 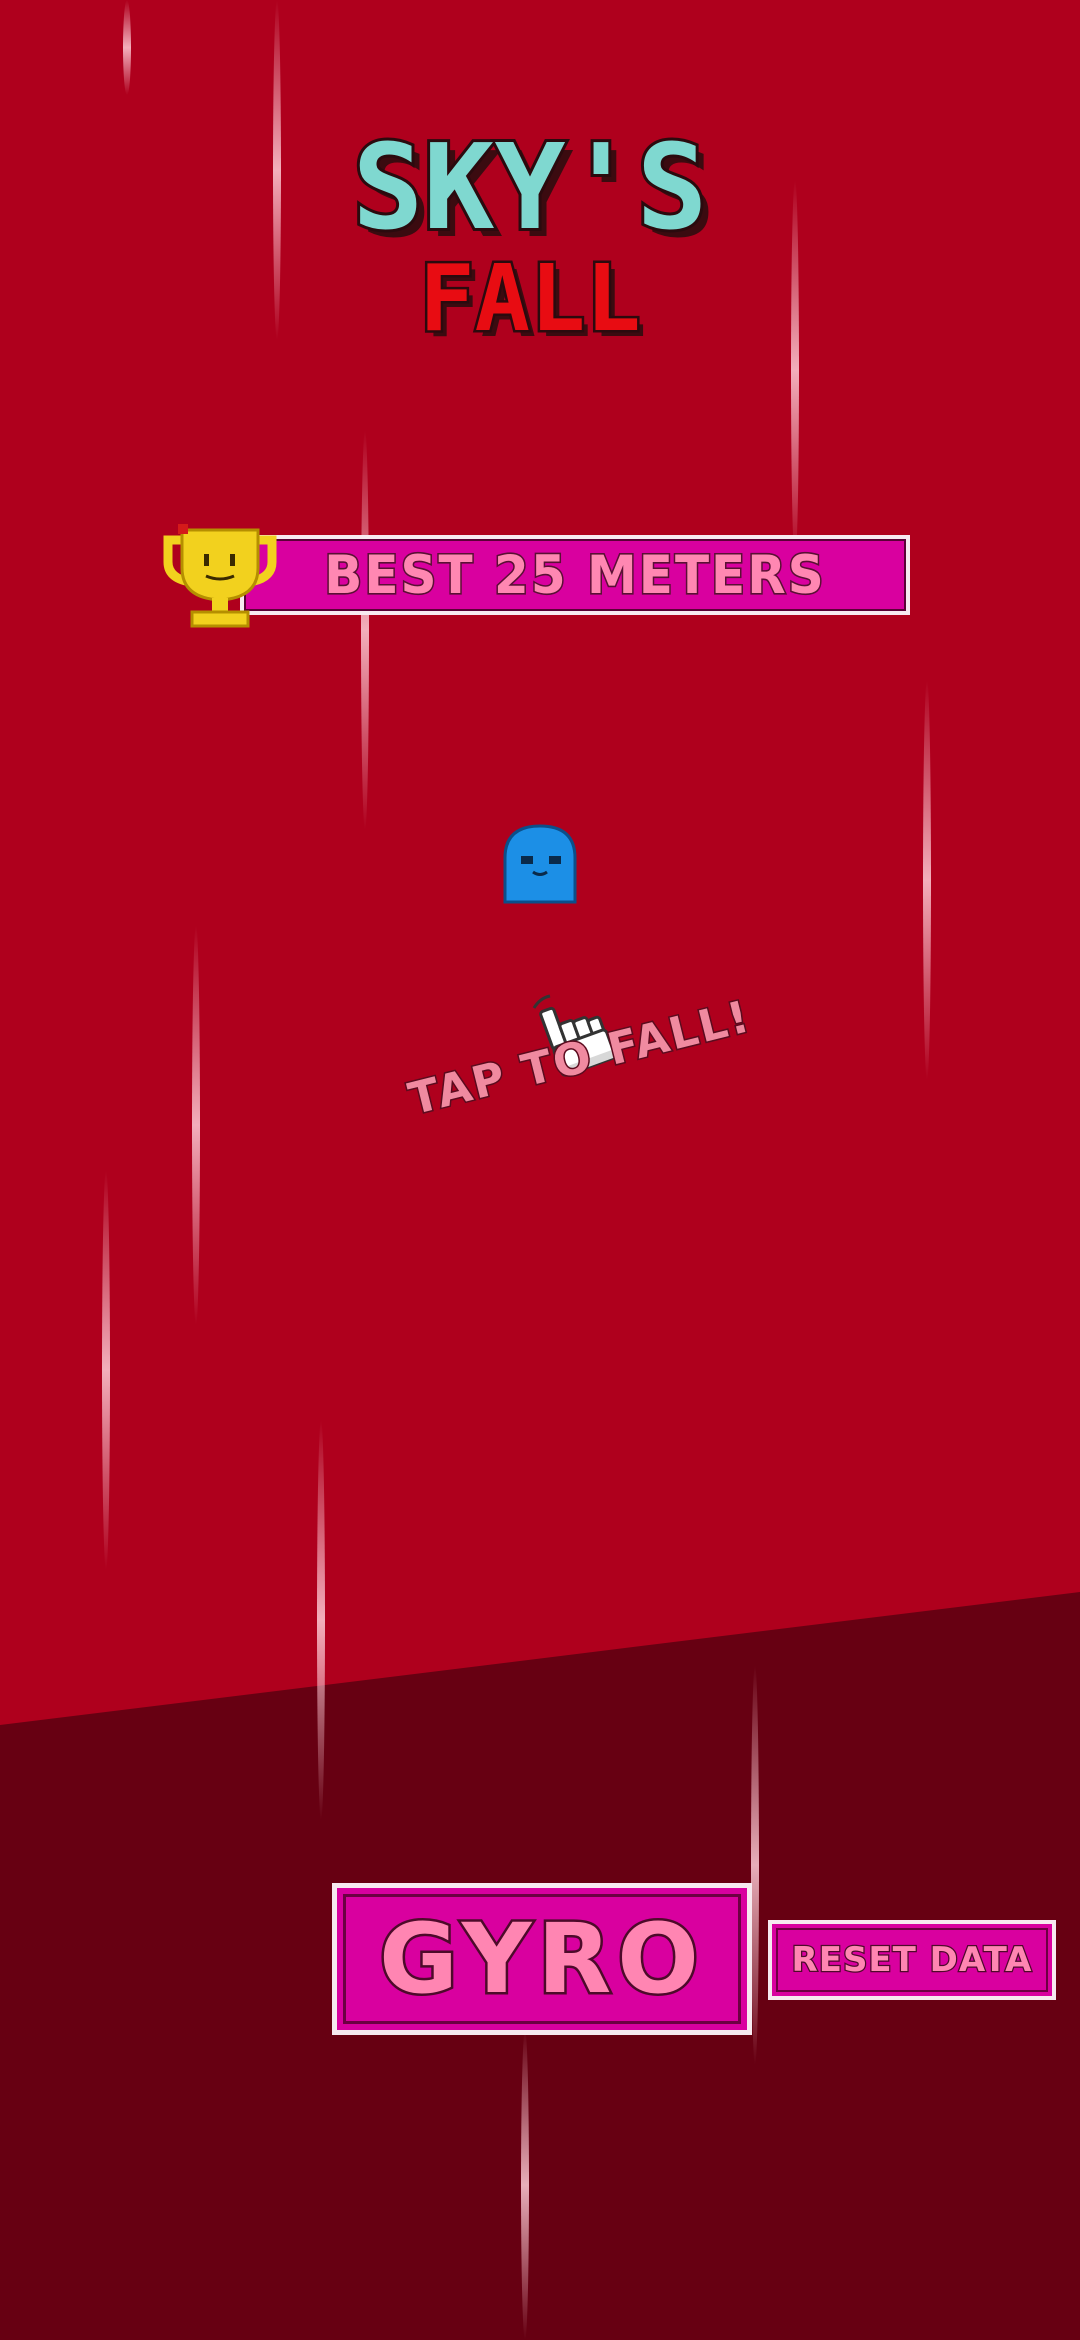 I want to click on reset-data-button-label: RESET DATA, so click(x=911, y=1960).